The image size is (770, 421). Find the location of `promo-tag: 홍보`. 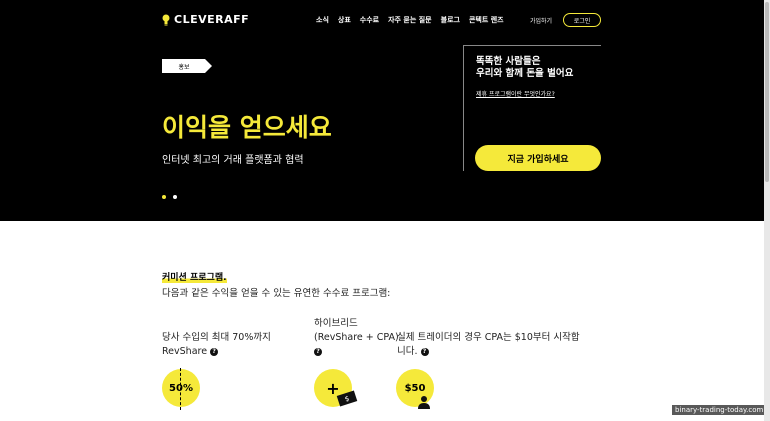

promo-tag: 홍보 is located at coordinates (187, 66).